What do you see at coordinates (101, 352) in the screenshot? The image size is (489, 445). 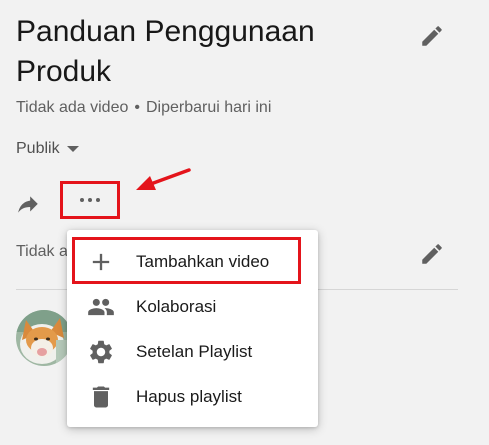 I see `gear-icon` at bounding box center [101, 352].